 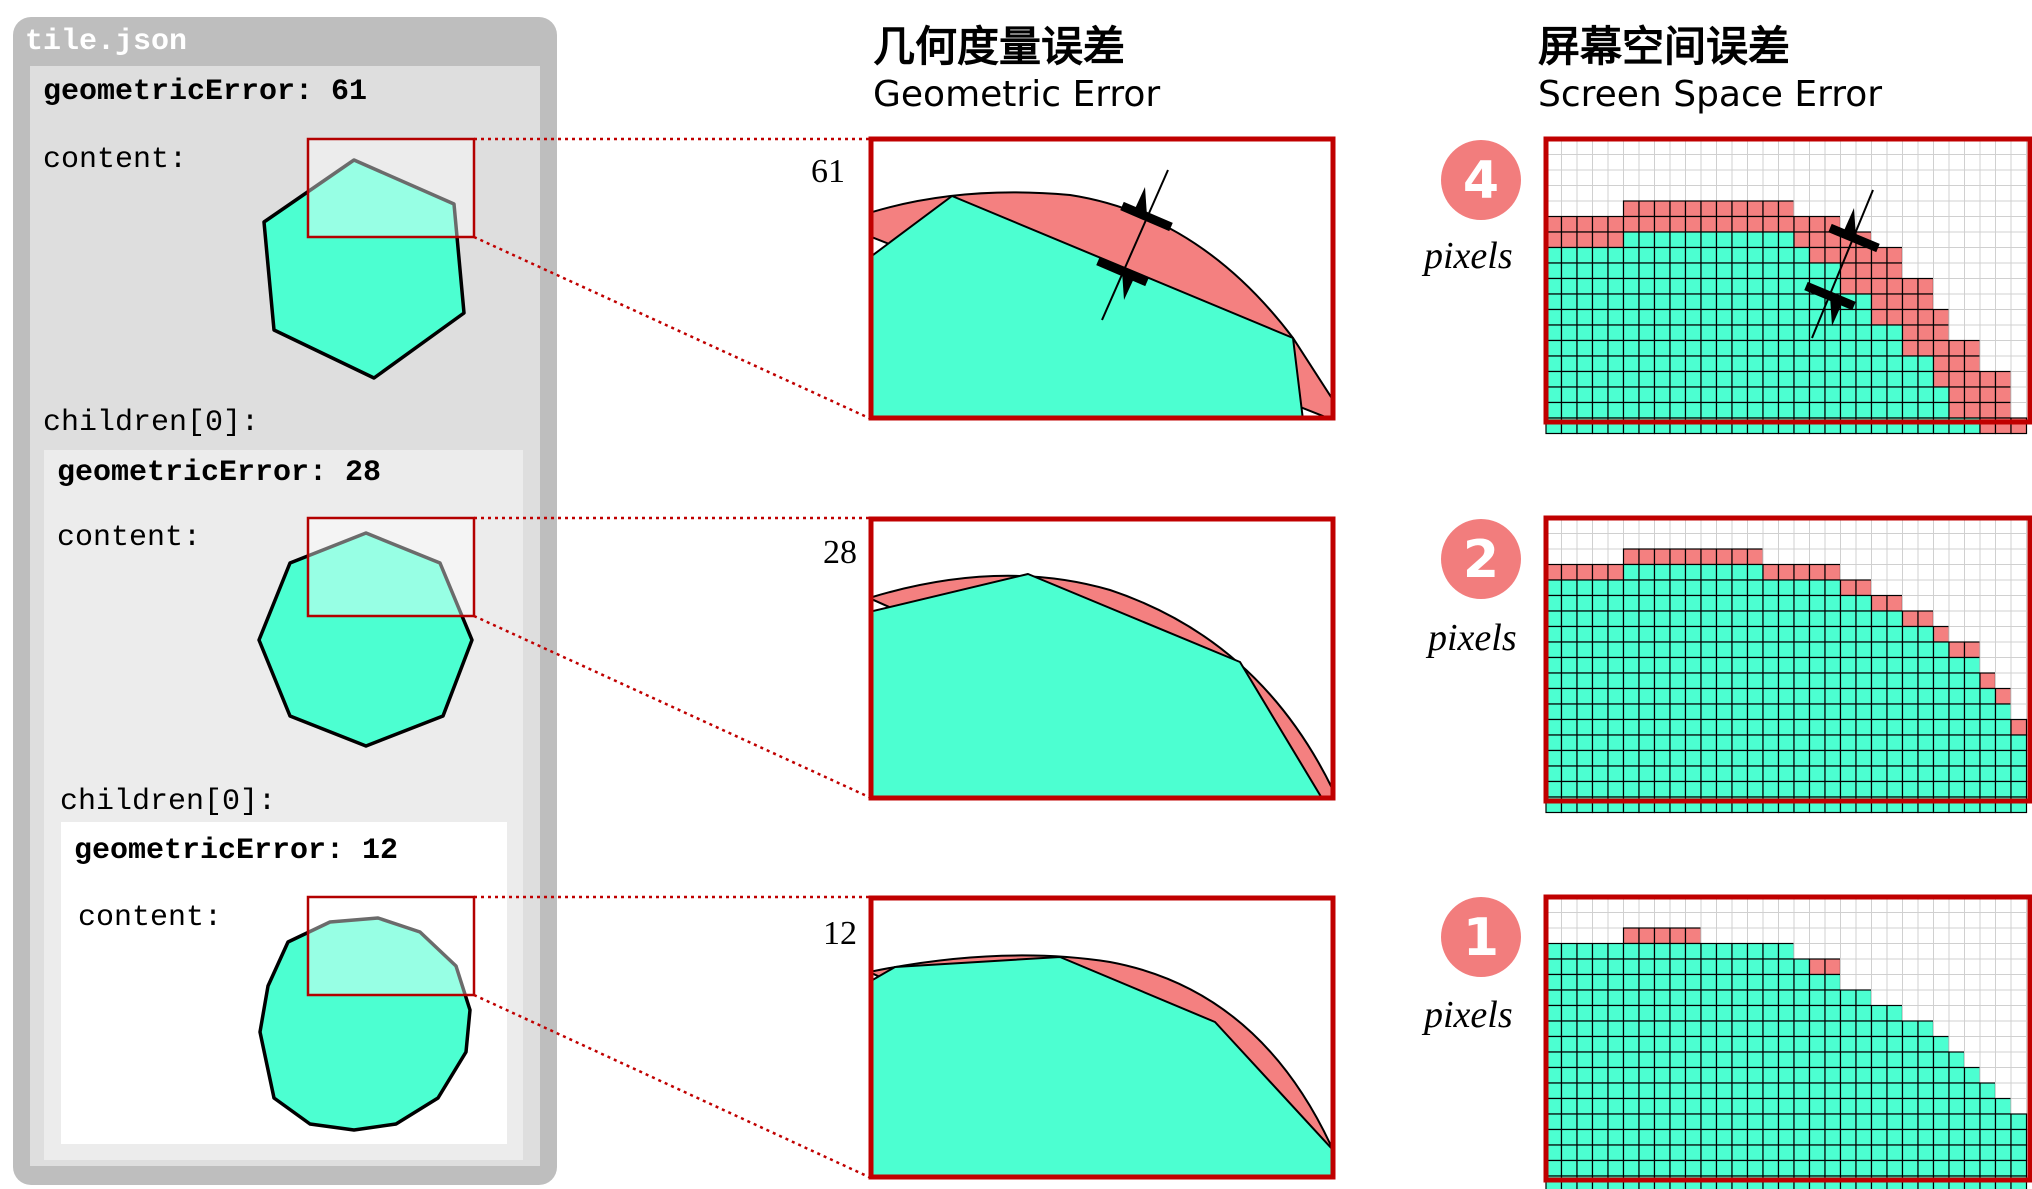 What do you see at coordinates (1710, 94) in the screenshot?
I see `screen-space-error-title-en: Screen Space Error` at bounding box center [1710, 94].